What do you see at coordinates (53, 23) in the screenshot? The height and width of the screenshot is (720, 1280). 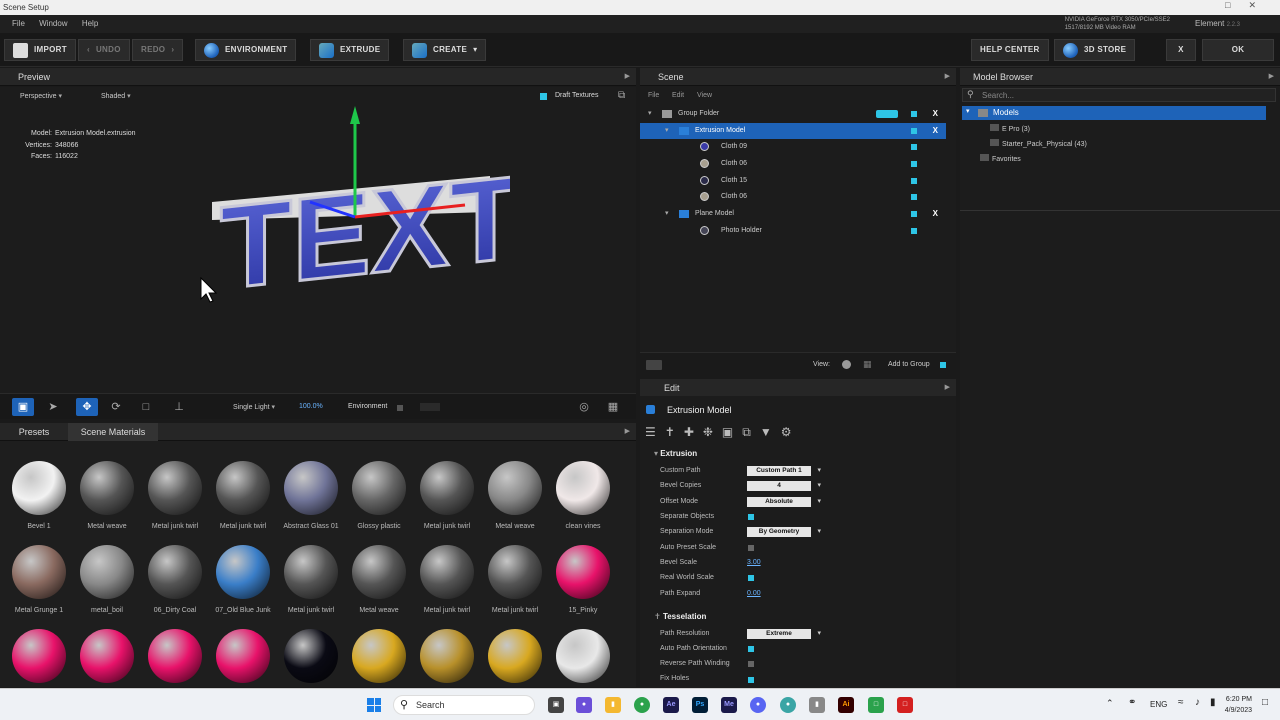 I see `menu-window: Window` at bounding box center [53, 23].